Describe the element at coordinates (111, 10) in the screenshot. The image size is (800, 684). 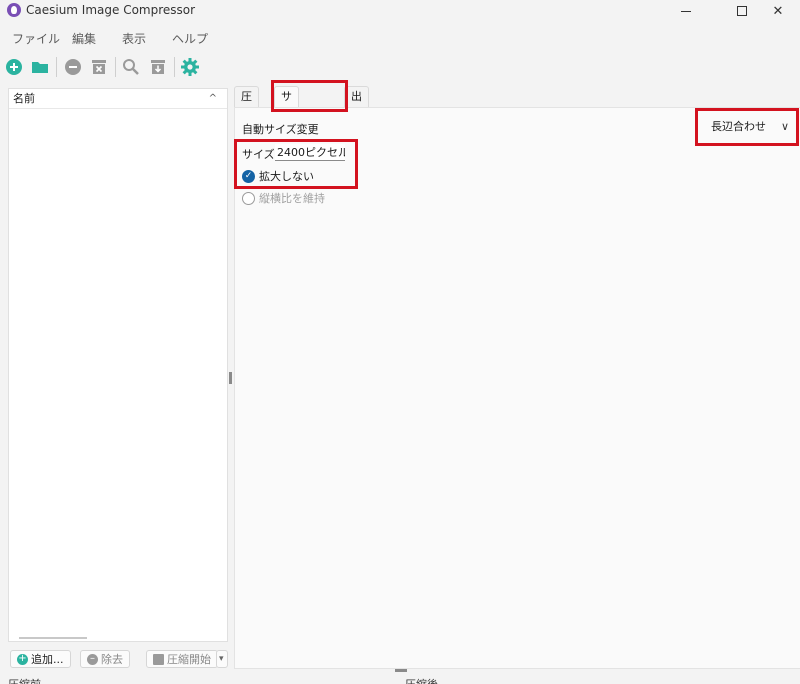
I see `window-title: Caesium Image Compressor` at that location.